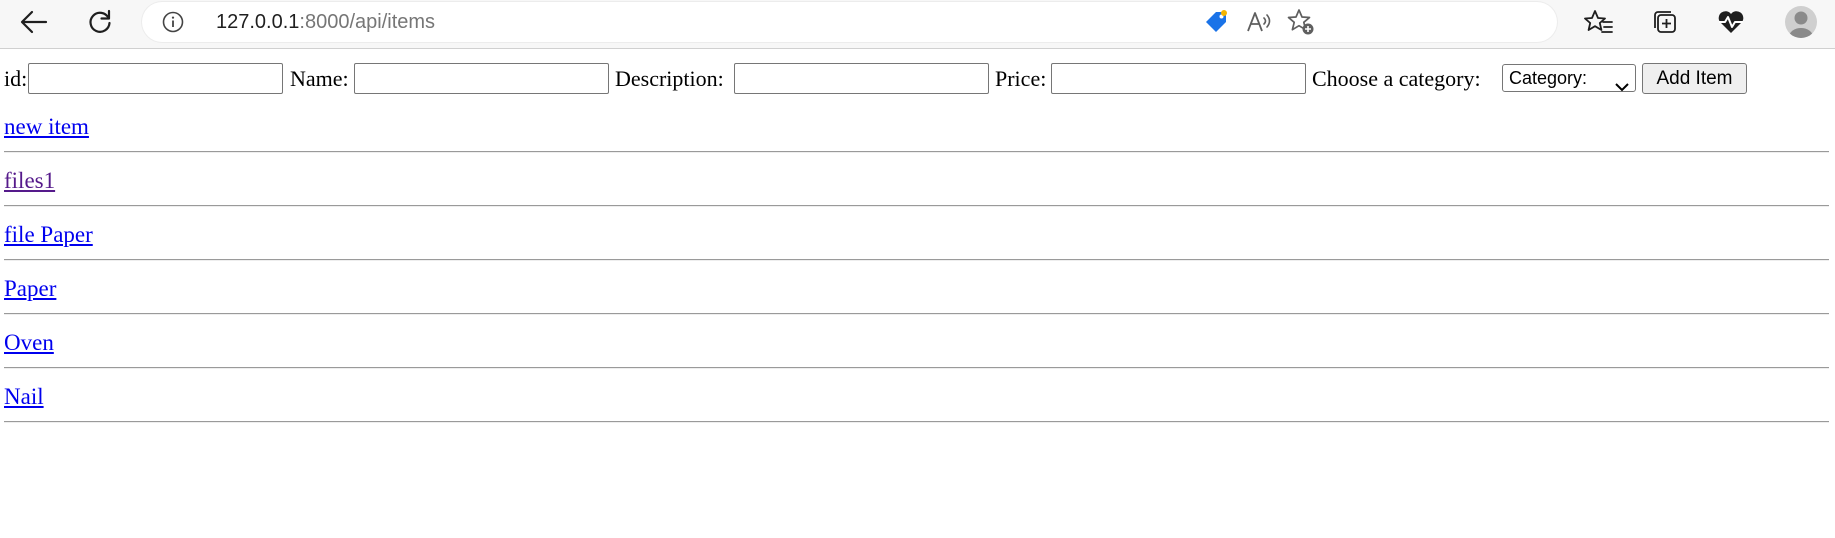  What do you see at coordinates (24, 397) in the screenshot?
I see `item-link-nail: Nail` at bounding box center [24, 397].